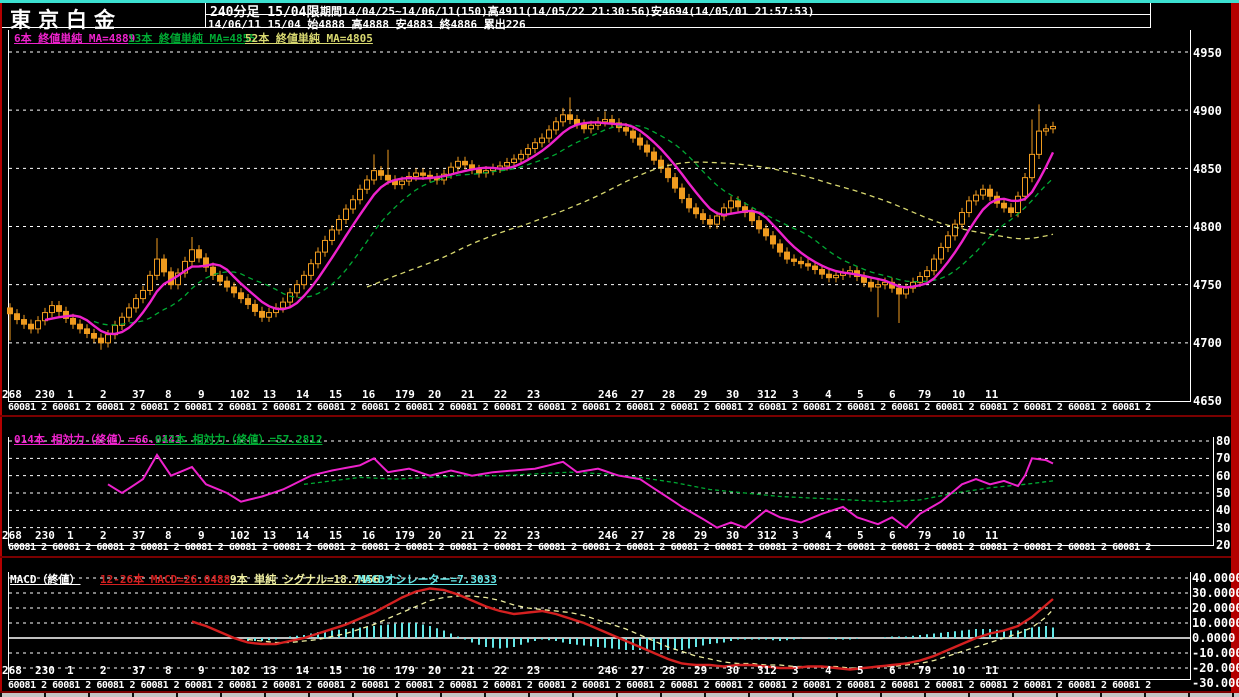 This screenshot has width=1239, height=697. I want to click on ma-legend-item: 52本 終値単純 MA=4805, so click(309, 38).